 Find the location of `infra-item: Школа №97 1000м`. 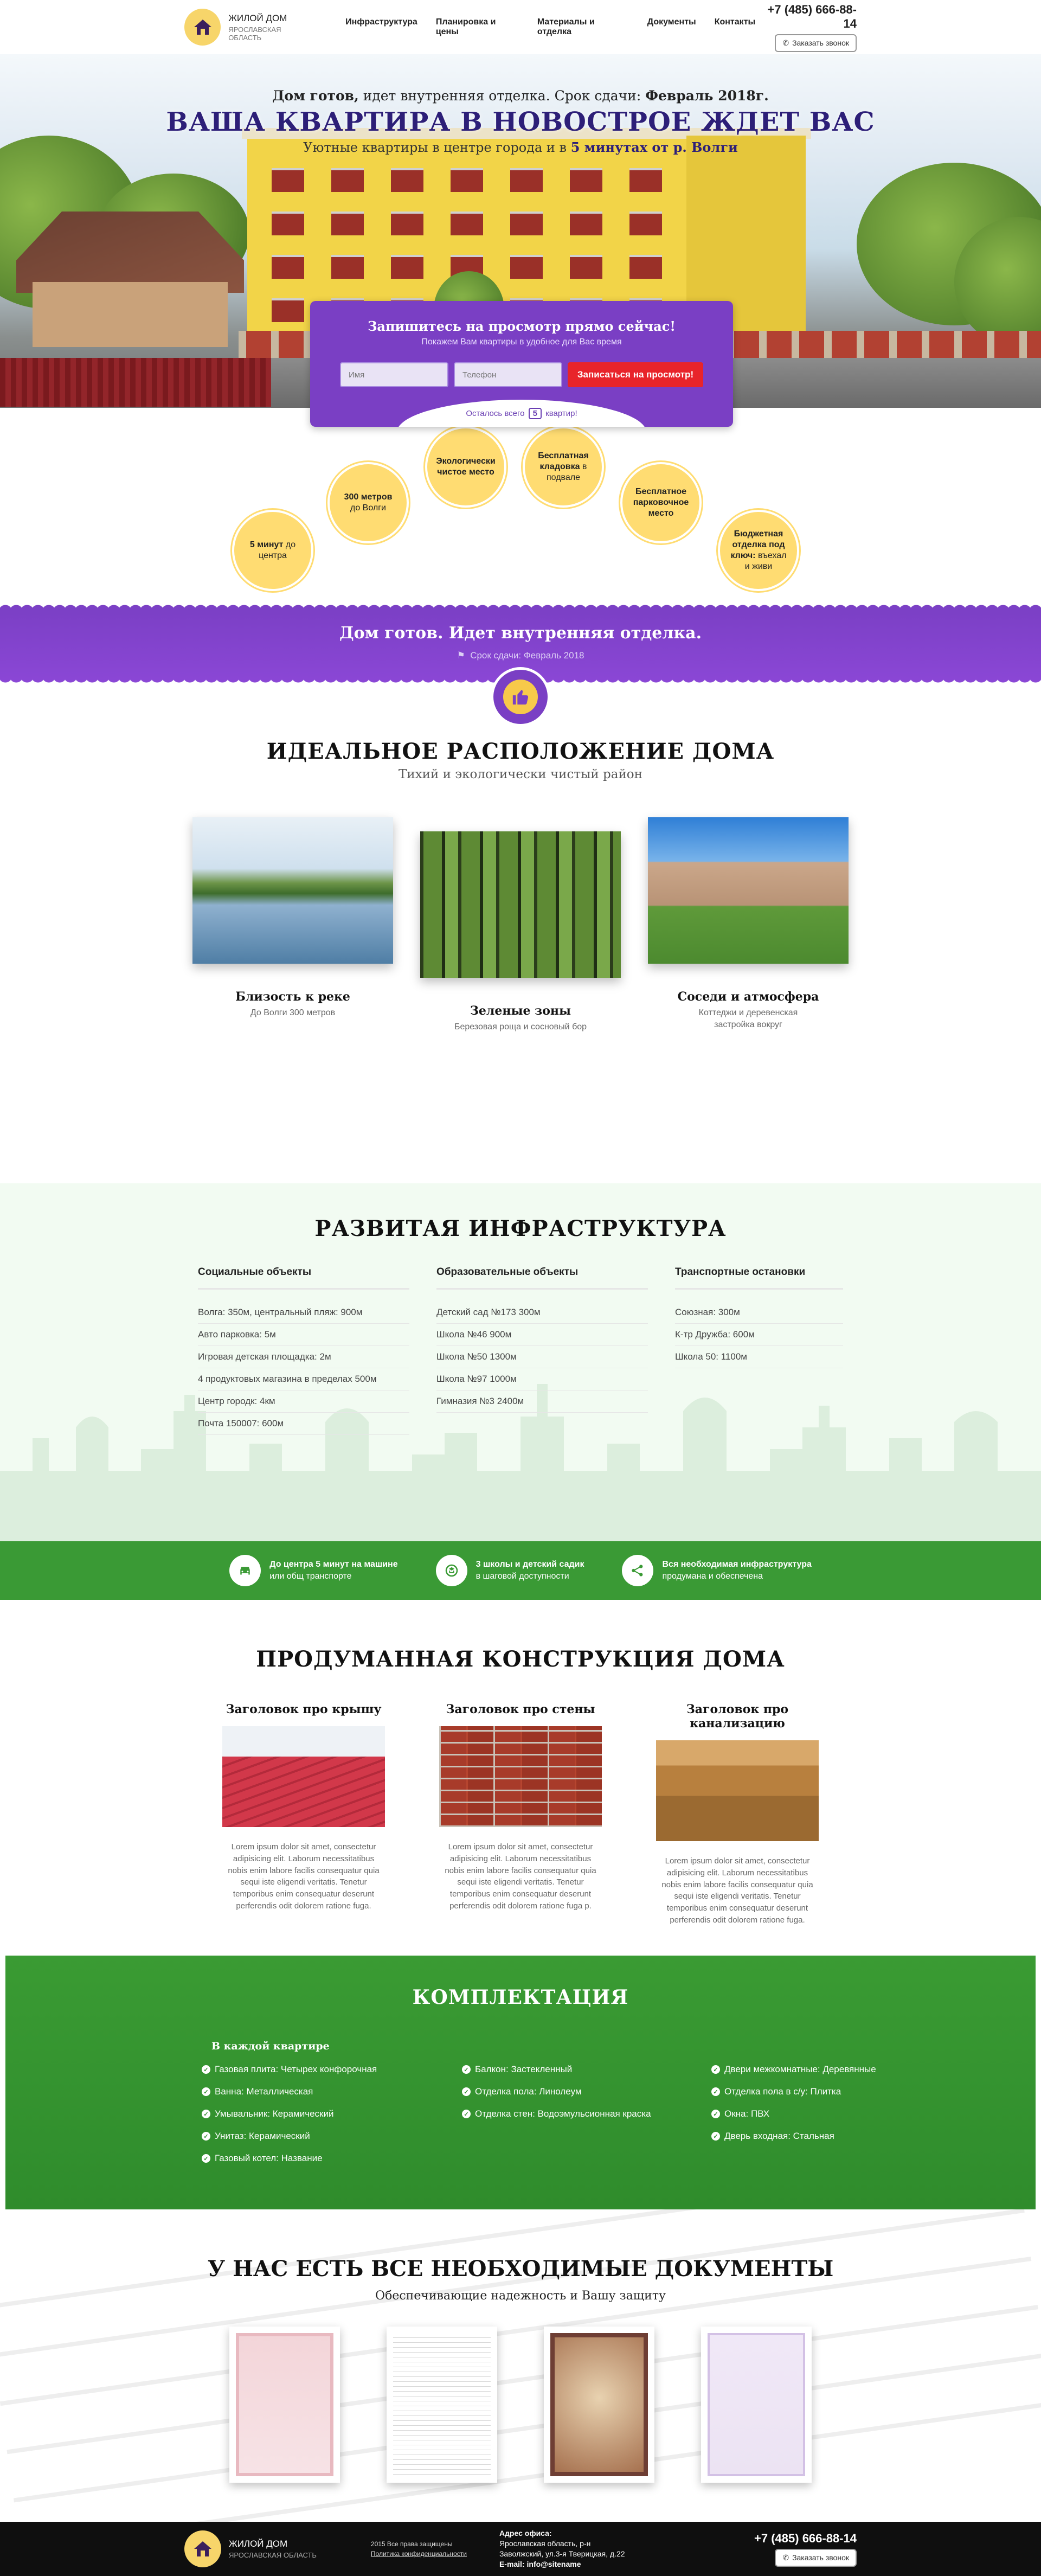

infra-item: Школа №97 1000м is located at coordinates (542, 1379).